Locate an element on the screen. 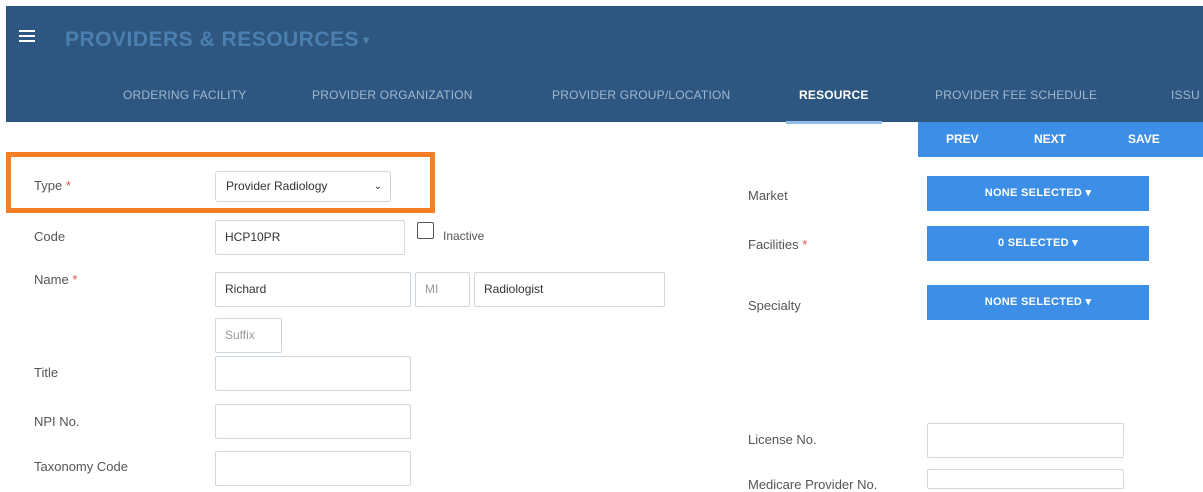  app-title-dropdown: PROVIDERS & RESOURCES ▾ is located at coordinates (217, 40).